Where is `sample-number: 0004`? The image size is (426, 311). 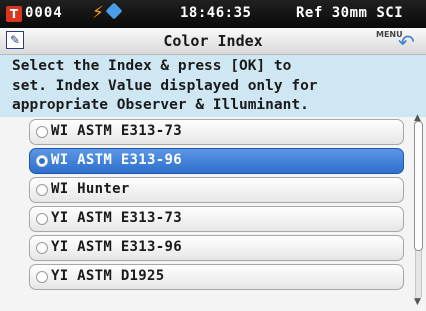 sample-number: 0004 is located at coordinates (44, 13).